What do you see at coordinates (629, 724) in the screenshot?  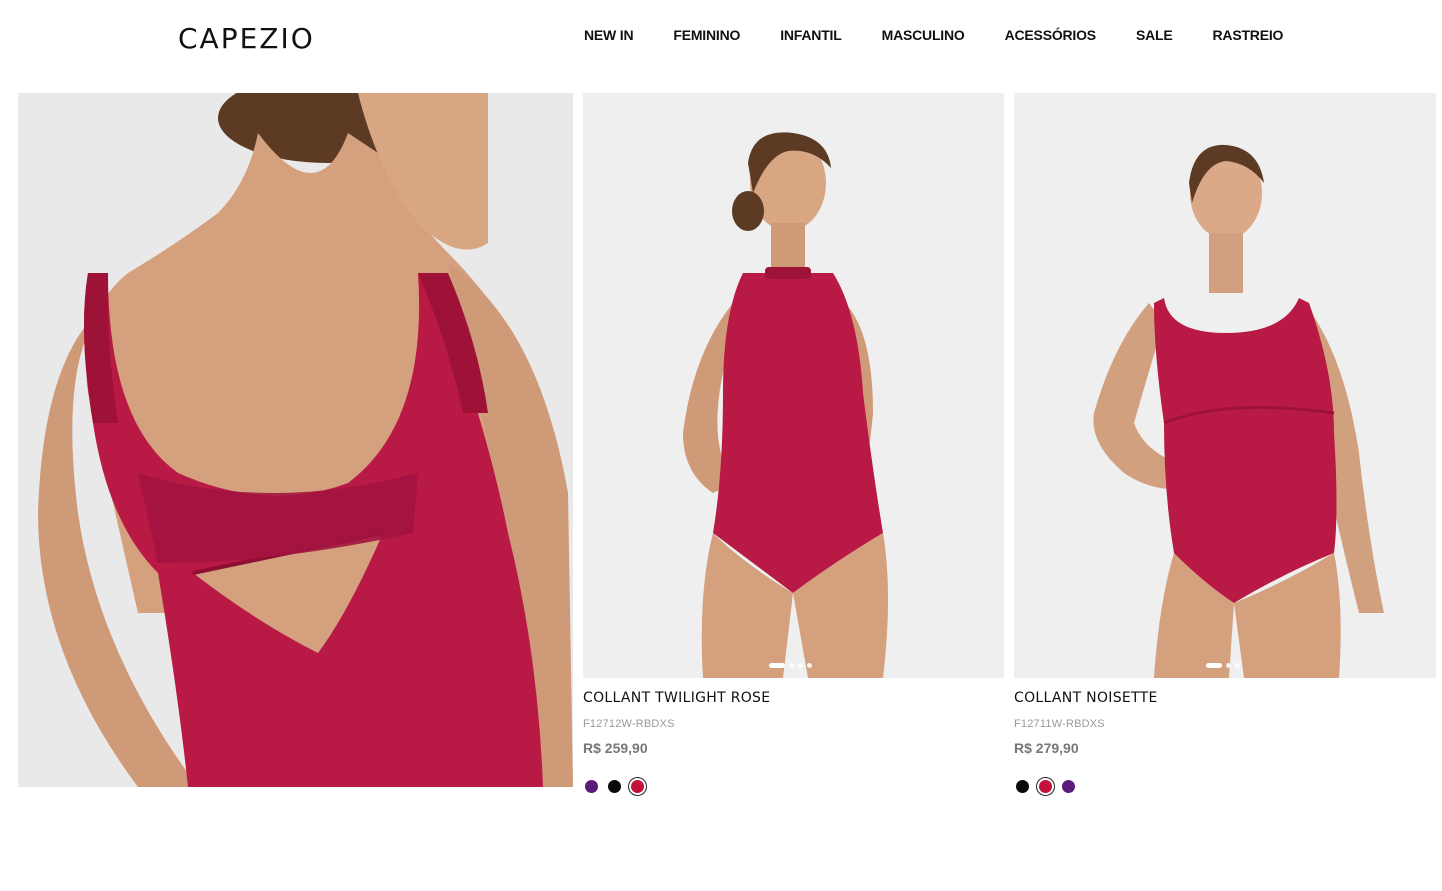 I see `product-sku: F12712W-RBDXS` at bounding box center [629, 724].